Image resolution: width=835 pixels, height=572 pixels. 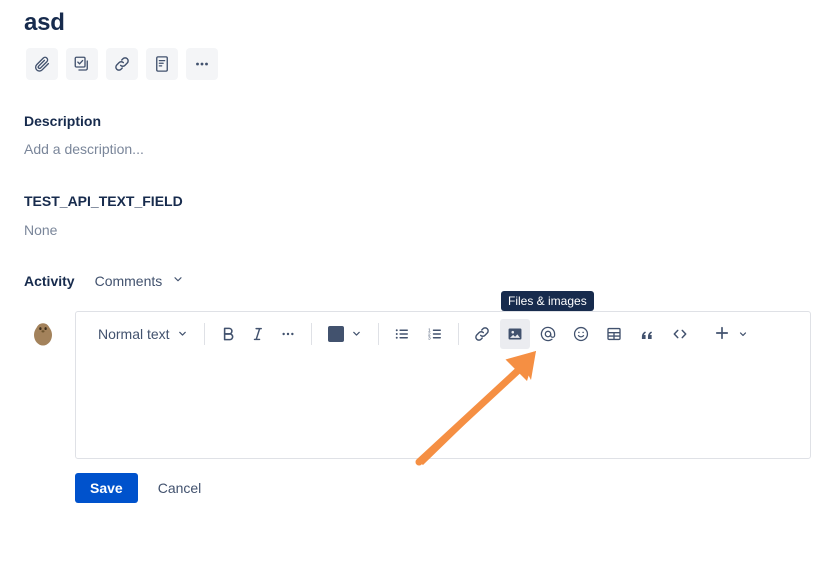 I want to click on link-icon, so click(x=122, y=64).